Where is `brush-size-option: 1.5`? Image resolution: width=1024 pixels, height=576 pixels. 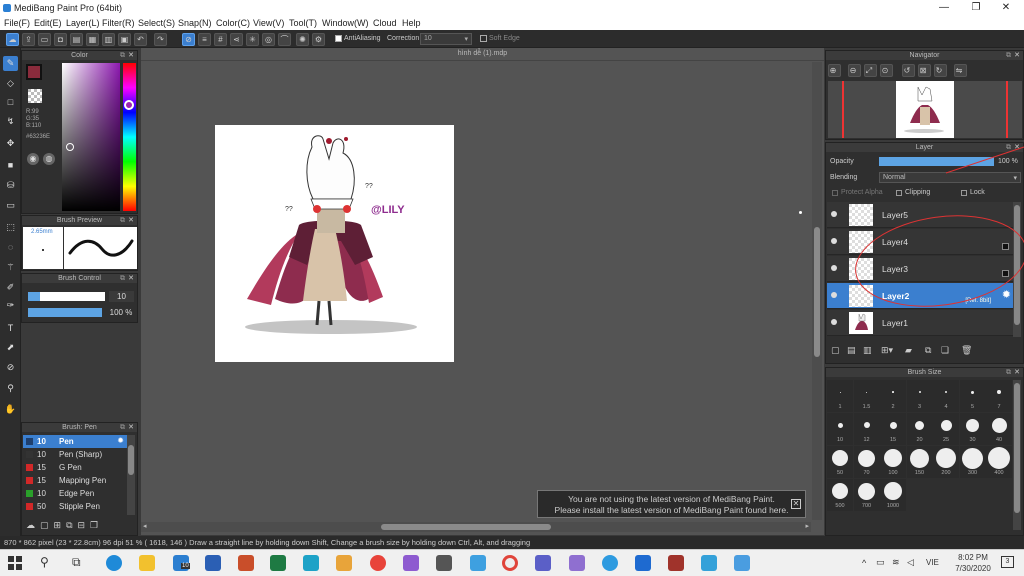
brush-size-option: 1.5 is located at coordinates (866, 396).